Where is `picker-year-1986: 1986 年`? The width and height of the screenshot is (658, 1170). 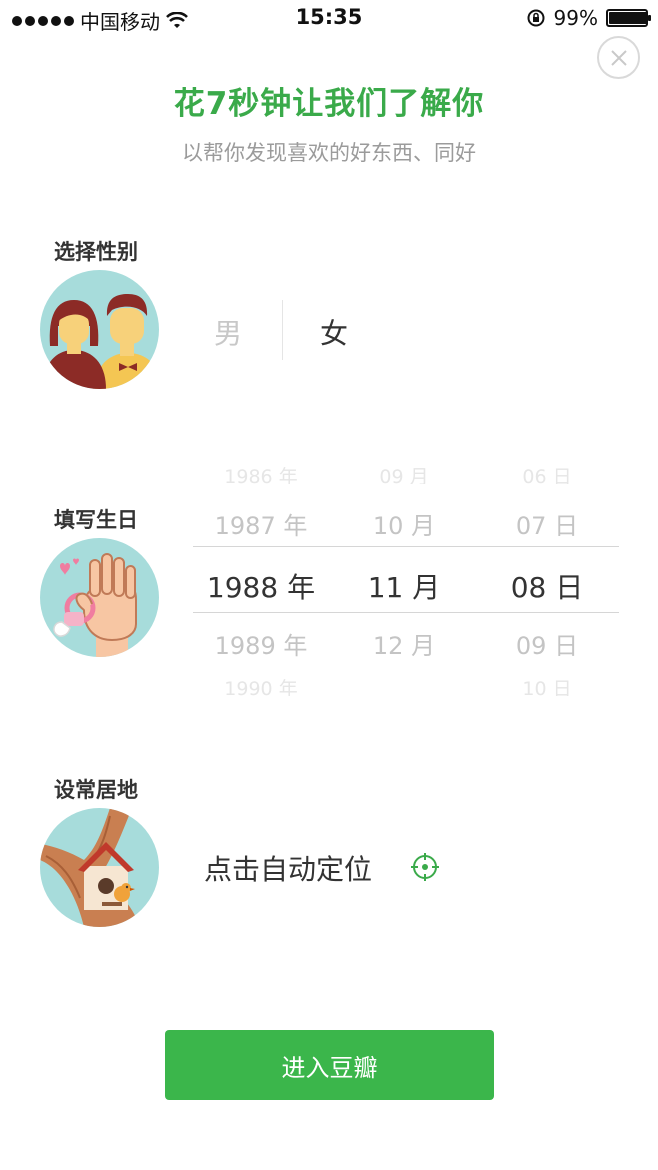
picker-year-1986: 1986 年 is located at coordinates (261, 473).